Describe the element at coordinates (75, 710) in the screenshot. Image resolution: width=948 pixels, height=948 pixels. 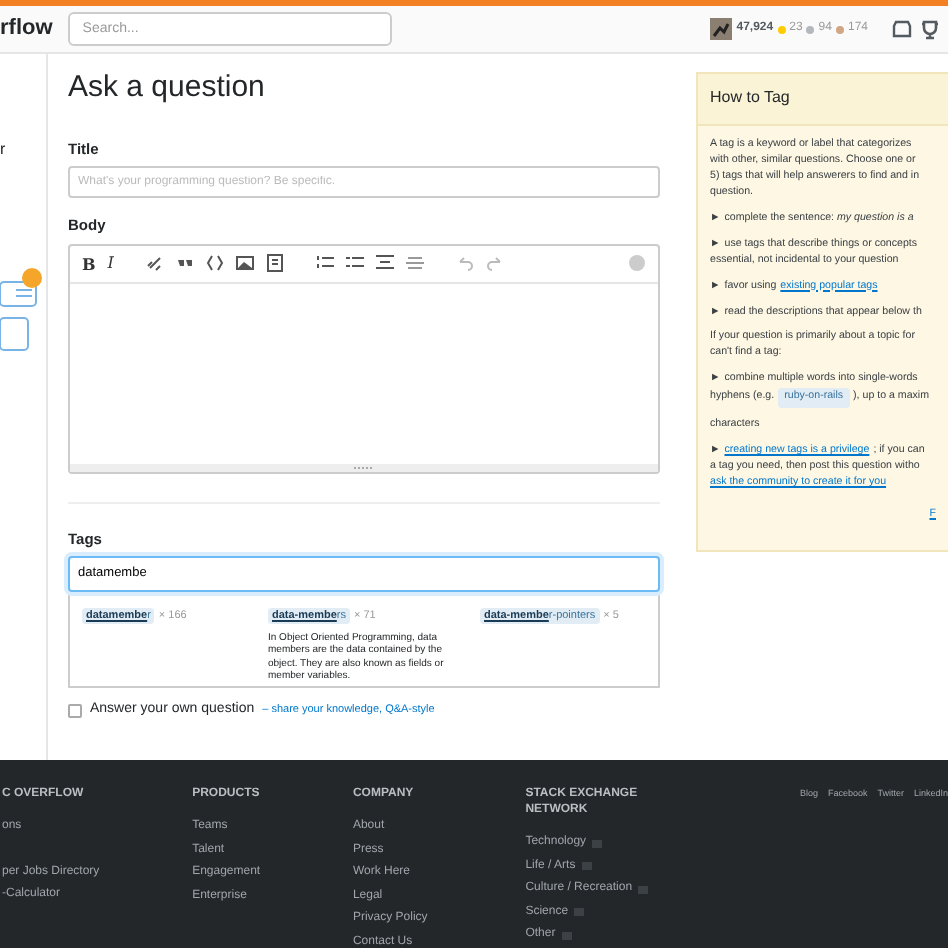
I see `checkbox` at that location.